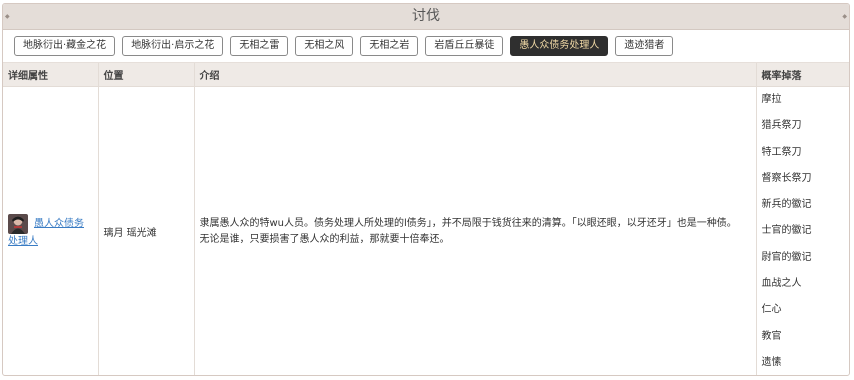 This screenshot has width=854, height=380. What do you see at coordinates (781, 152) in the screenshot?
I see `drop-item: 特工祭刀` at bounding box center [781, 152].